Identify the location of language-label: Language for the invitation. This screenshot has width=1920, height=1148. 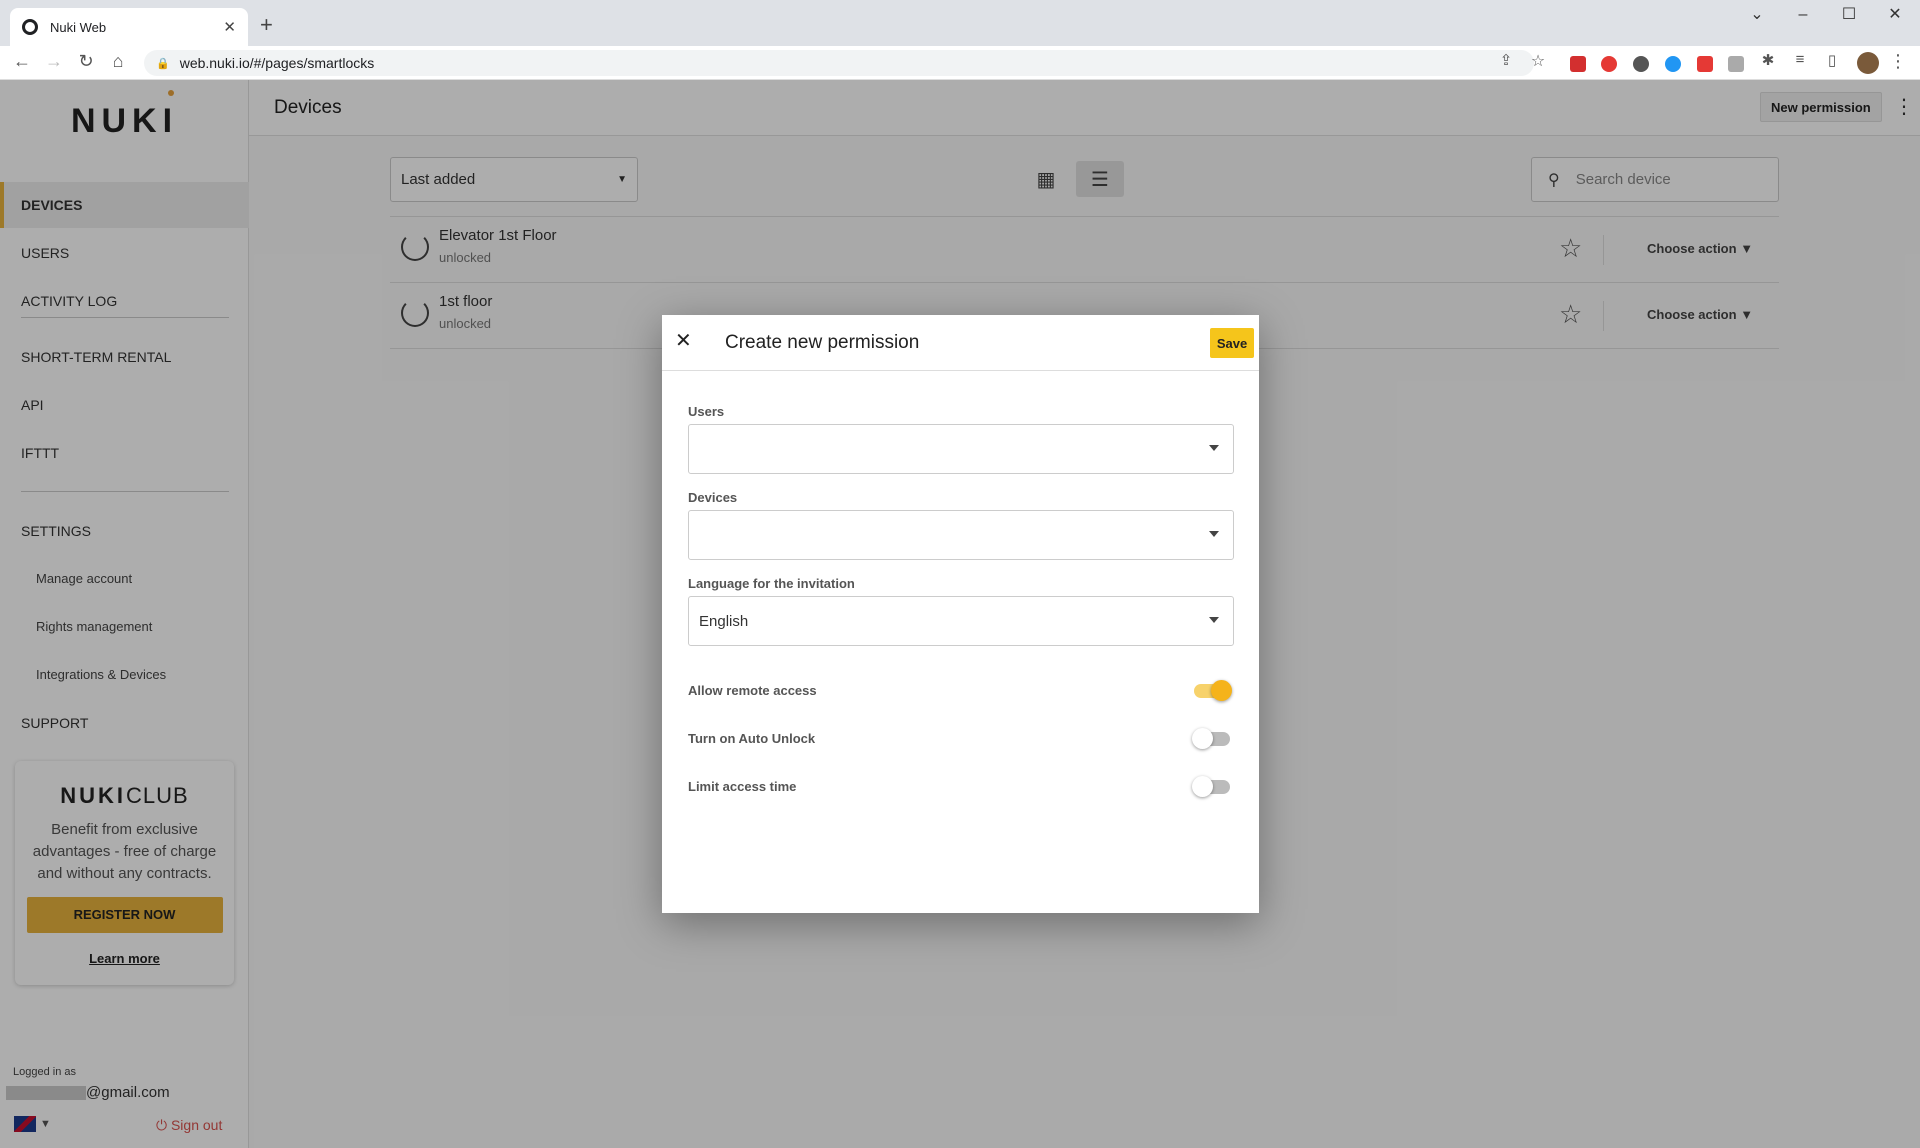
(771, 583).